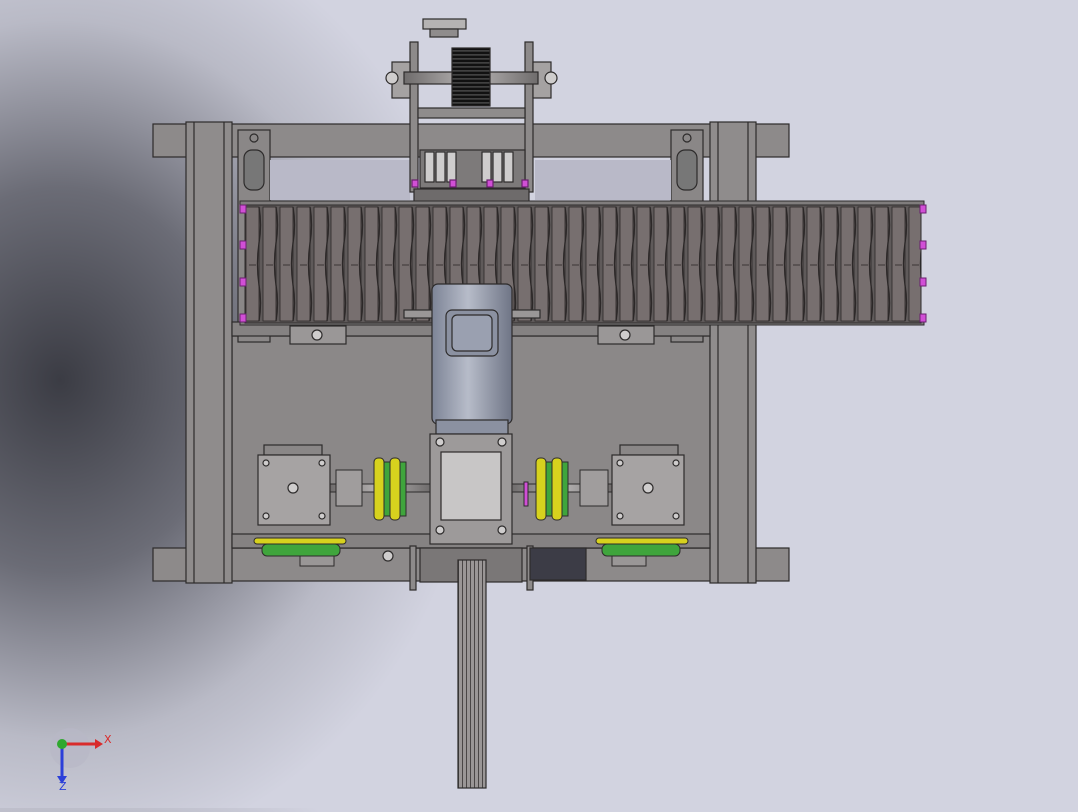 The height and width of the screenshot is (812, 1078). What do you see at coordinates (471, 489) in the screenshot?
I see `central-gearbox` at bounding box center [471, 489].